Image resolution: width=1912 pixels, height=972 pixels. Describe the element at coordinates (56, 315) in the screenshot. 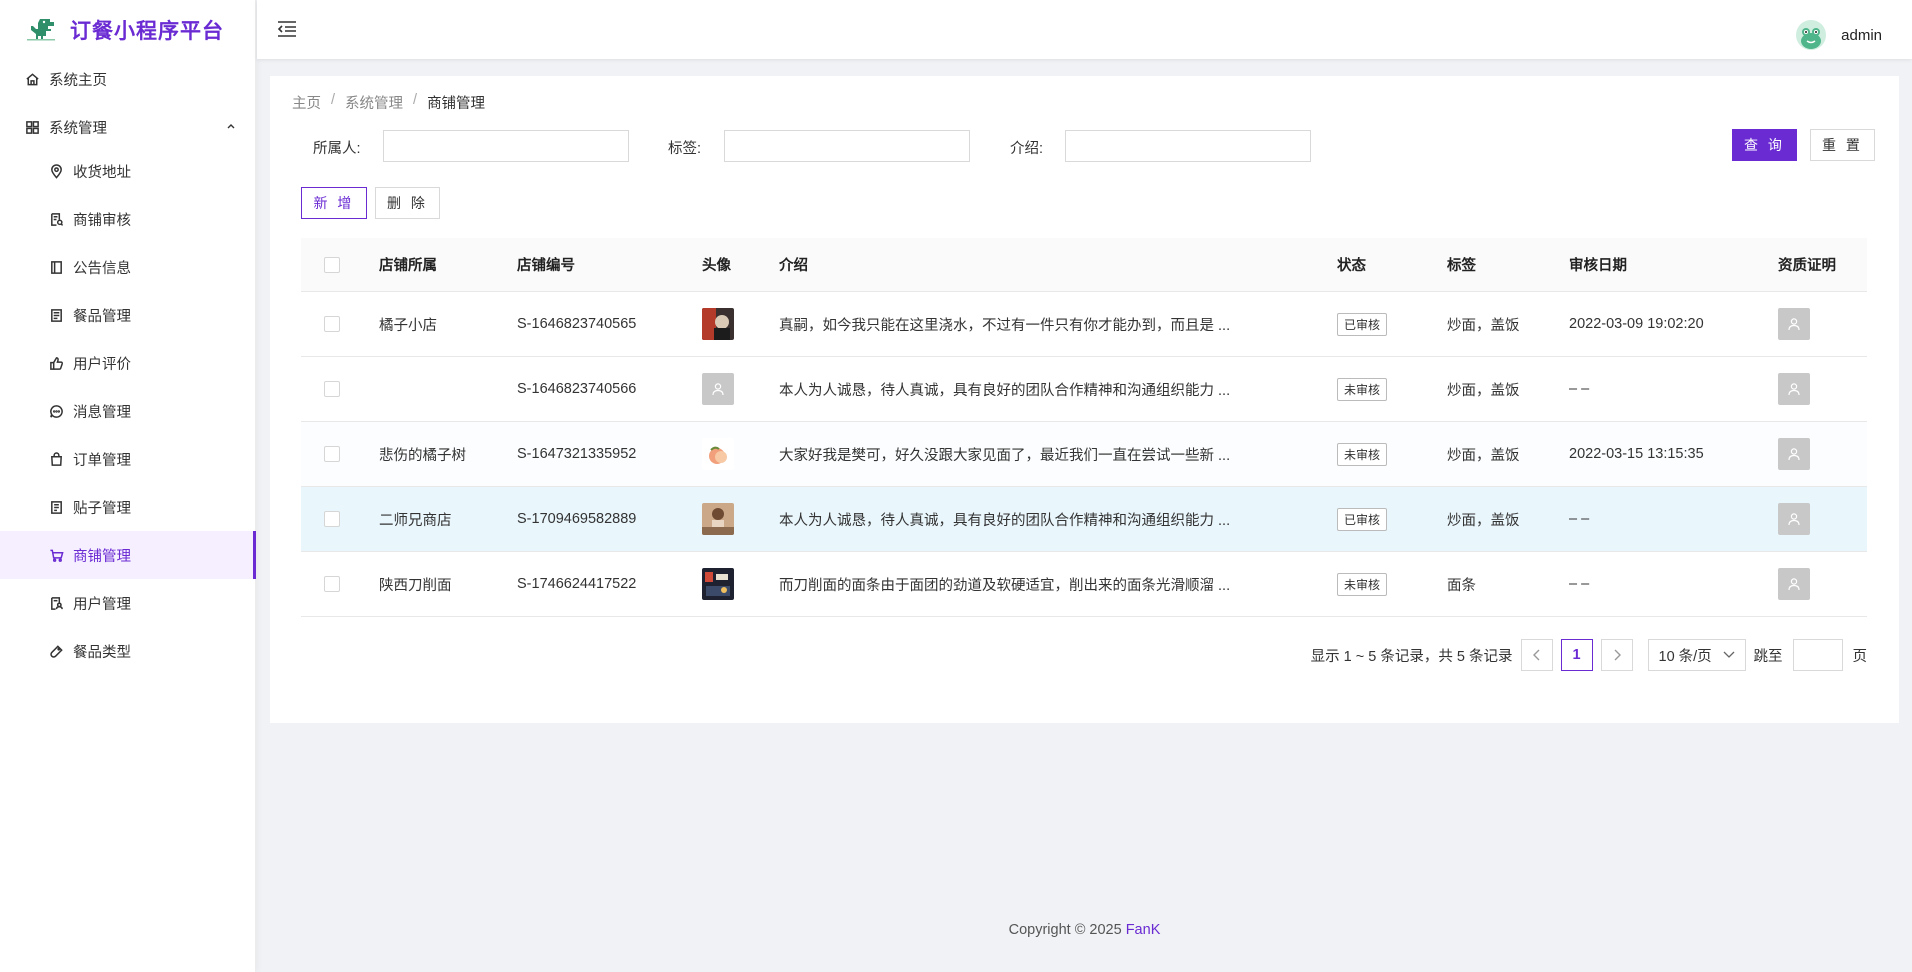

I see `dish-icon` at that location.